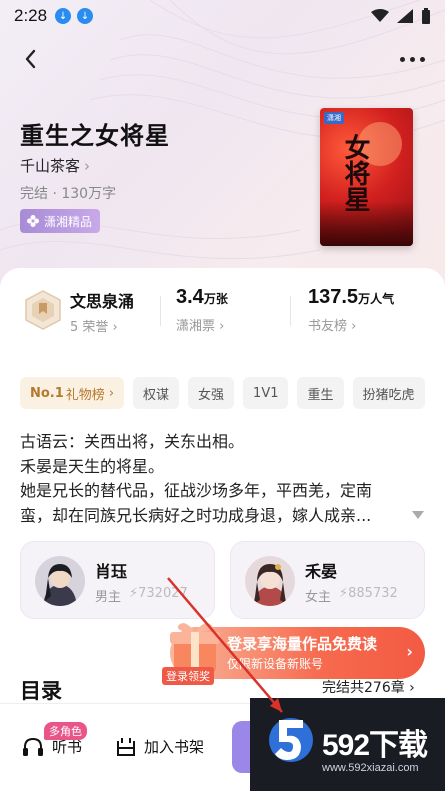  What do you see at coordinates (68, 221) in the screenshot?
I see `brand-badge-label: 潇湘精品` at bounding box center [68, 221].